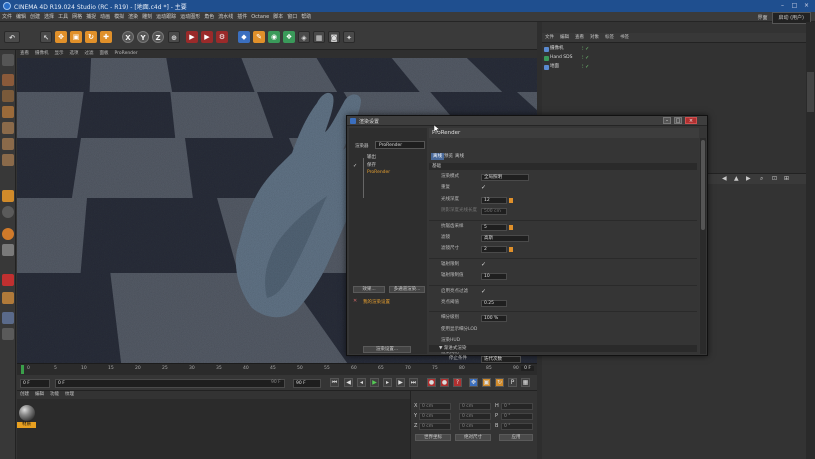 The width and height of the screenshot is (815, 459). What do you see at coordinates (8, 196) in the screenshot?
I see `snap-icon` at bounding box center [8, 196].